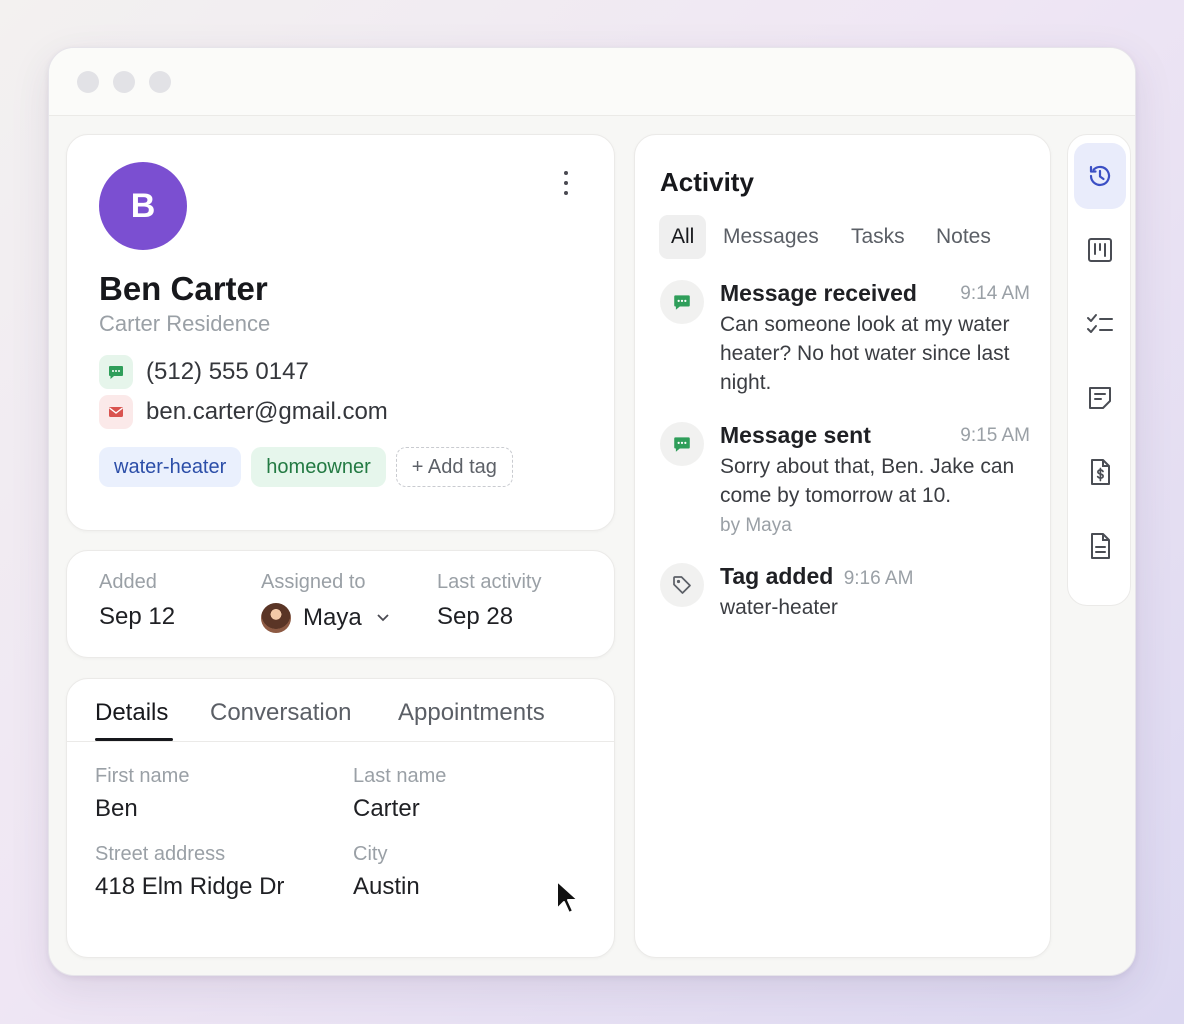 This screenshot has height=1024, width=1184. What do you see at coordinates (276, 618) in the screenshot?
I see `assignee-avatar` at bounding box center [276, 618].